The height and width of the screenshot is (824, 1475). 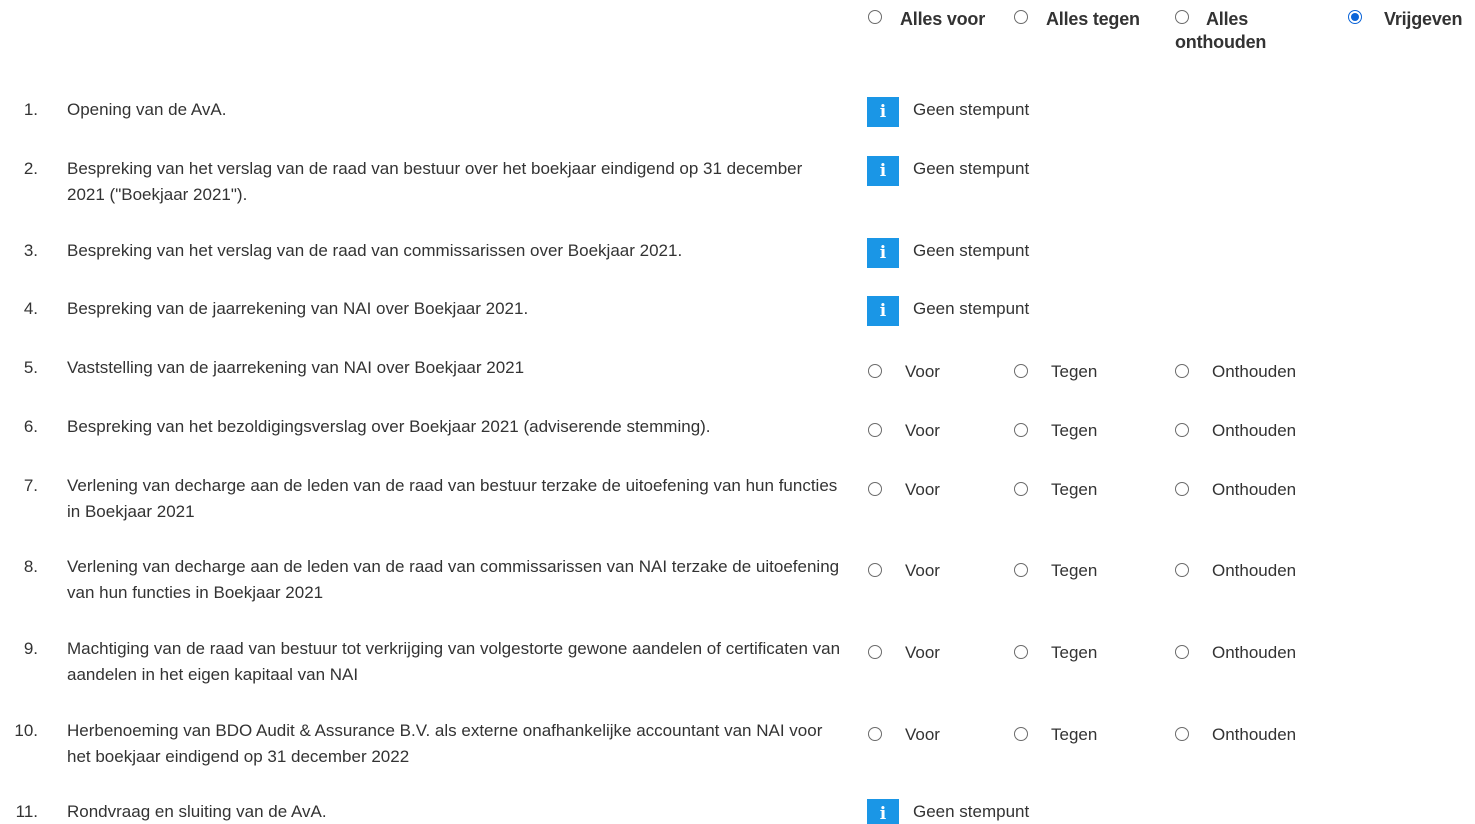 I want to click on agenda-number: 6., so click(x=30, y=426).